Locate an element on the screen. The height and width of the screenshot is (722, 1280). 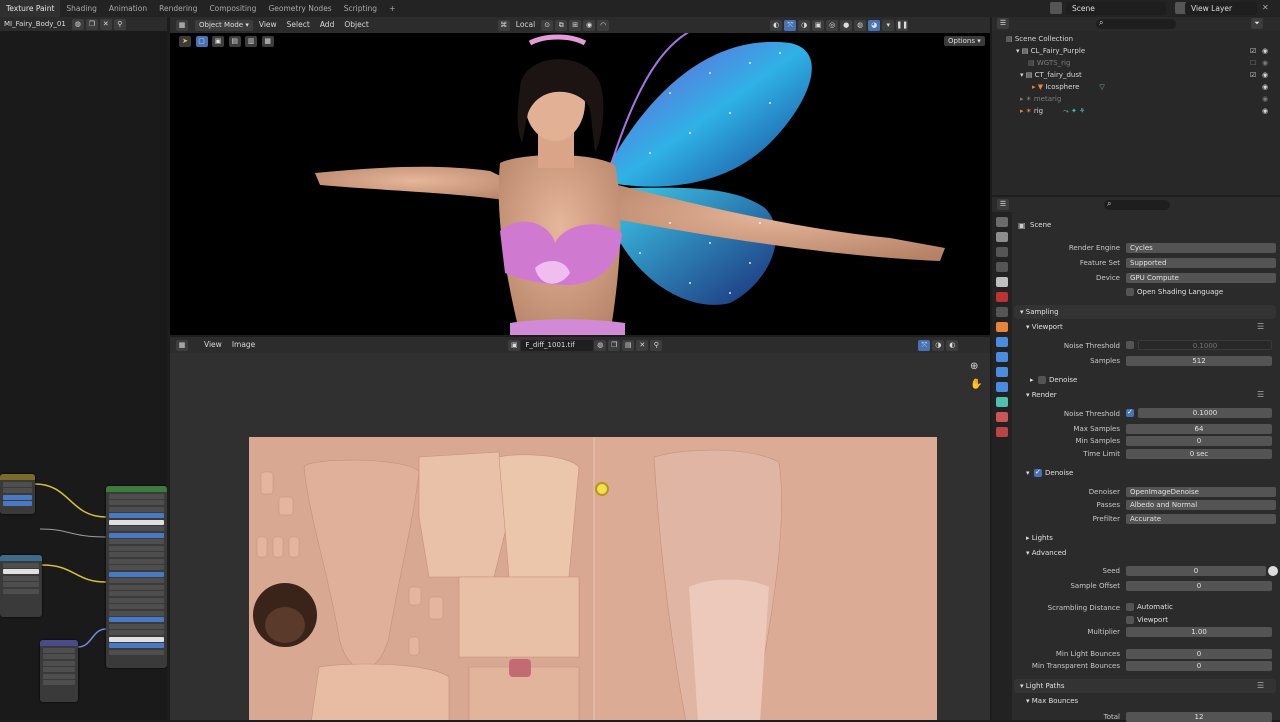
physics-tab-icon is located at coordinates (1002, 372).